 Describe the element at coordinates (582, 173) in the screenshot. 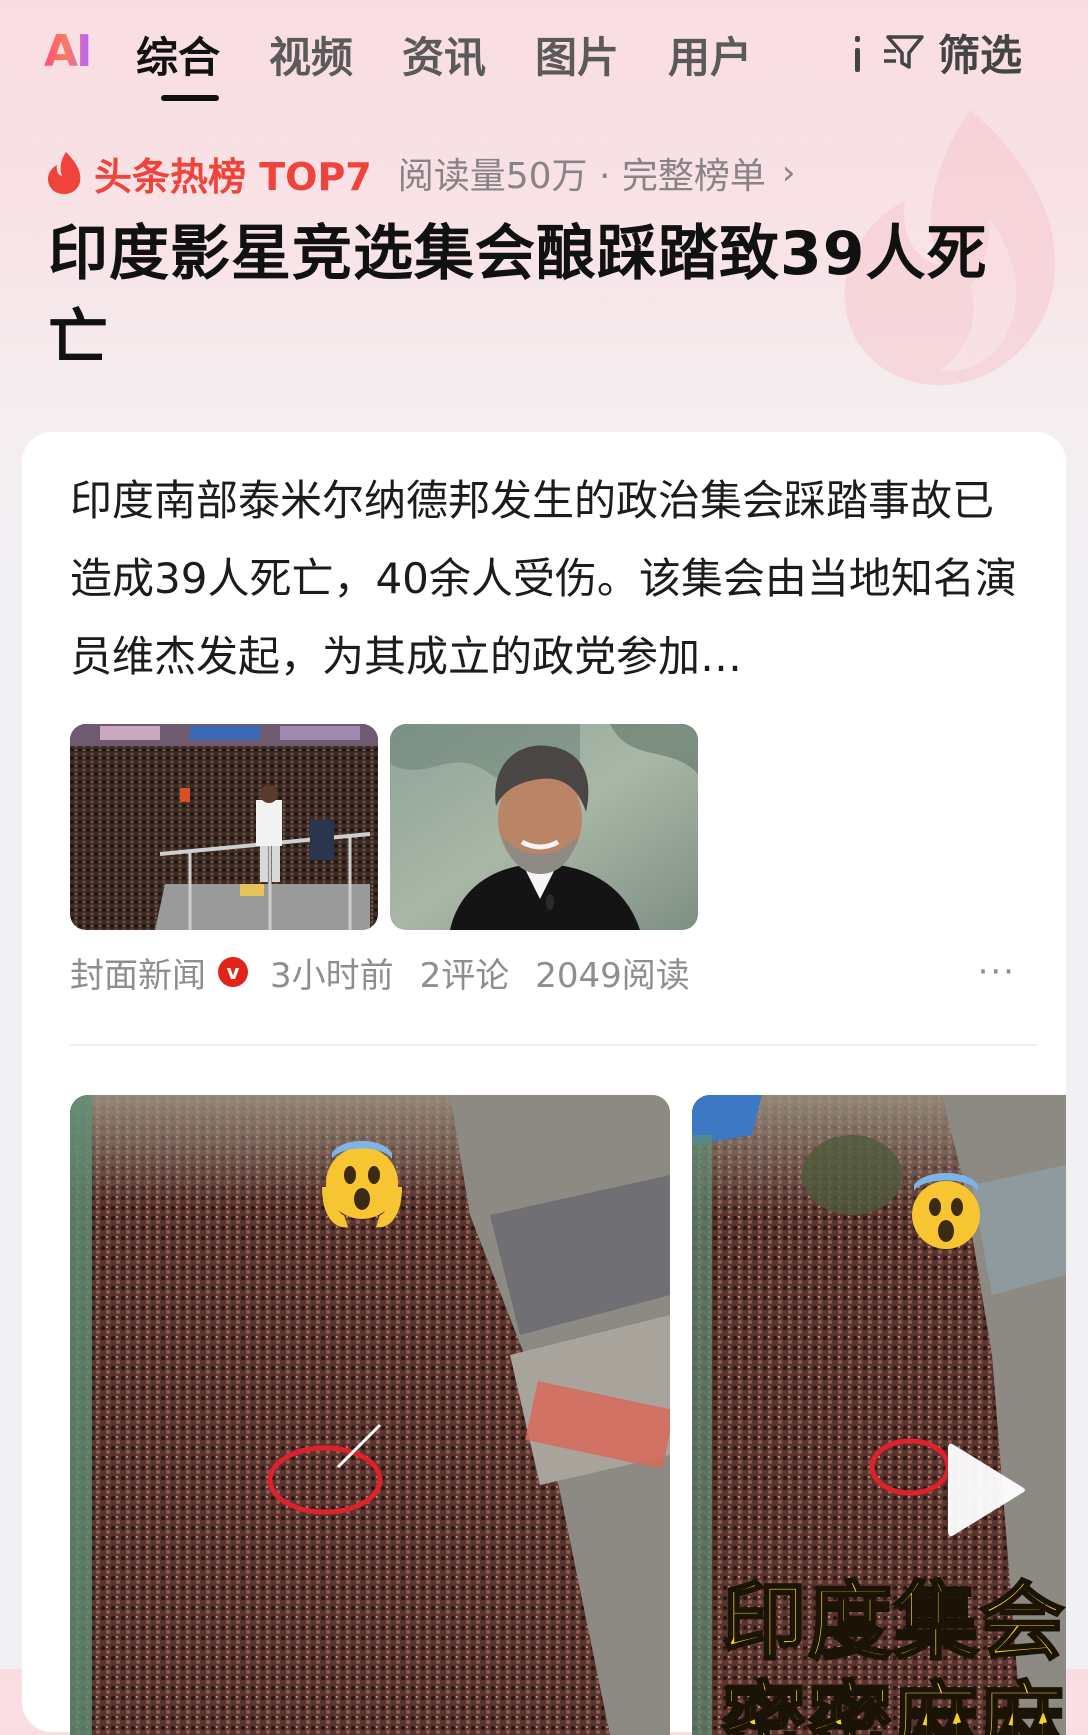

I see `hot-list-meta: 阅读量50万 · 完整榜单` at that location.